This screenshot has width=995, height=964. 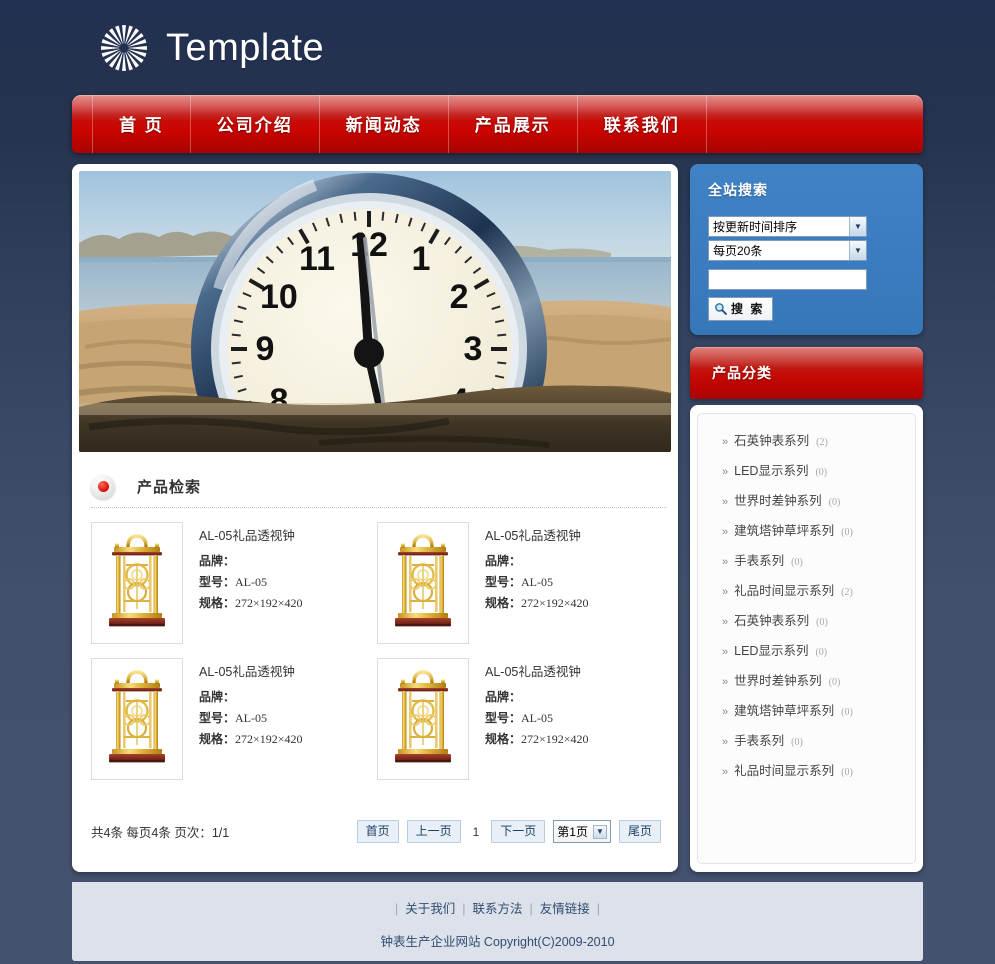 What do you see at coordinates (377, 831) in the screenshot?
I see `first-page-button: 首页` at bounding box center [377, 831].